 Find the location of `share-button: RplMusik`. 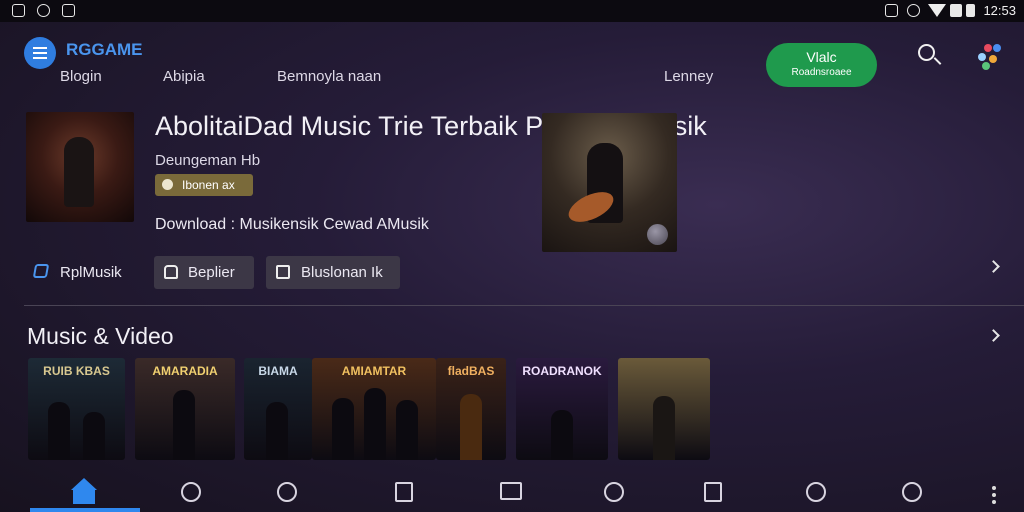

share-button: RplMusik is located at coordinates (77, 272).